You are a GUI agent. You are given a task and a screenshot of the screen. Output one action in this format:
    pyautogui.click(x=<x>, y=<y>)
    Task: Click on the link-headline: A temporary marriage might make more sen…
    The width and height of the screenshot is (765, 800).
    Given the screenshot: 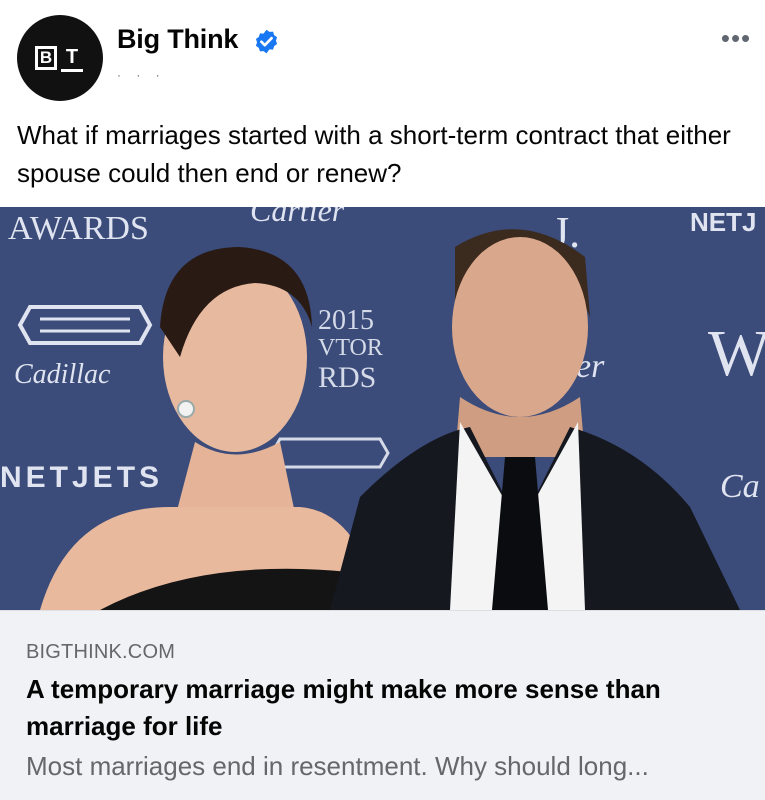 What is the action you would take?
    pyautogui.click(x=386, y=708)
    